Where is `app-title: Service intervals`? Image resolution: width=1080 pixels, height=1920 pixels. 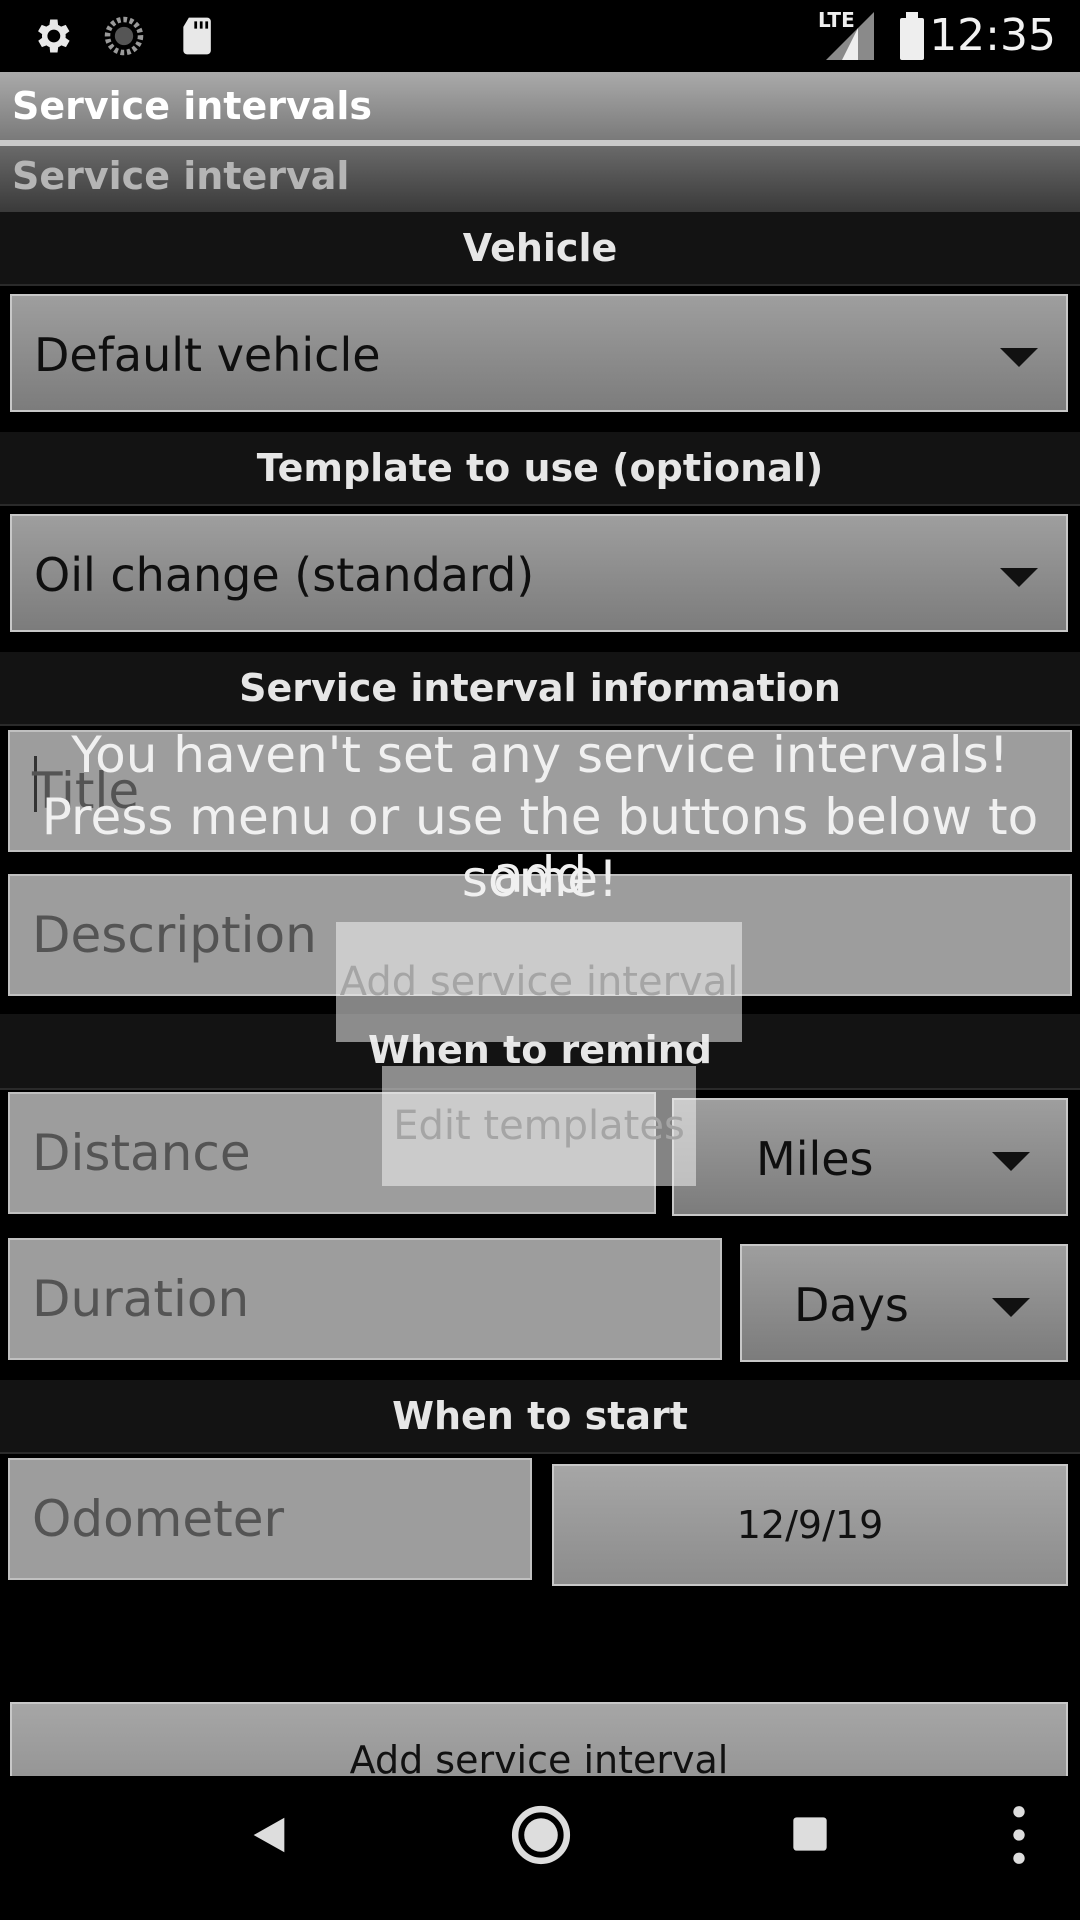 app-title: Service intervals is located at coordinates (192, 106).